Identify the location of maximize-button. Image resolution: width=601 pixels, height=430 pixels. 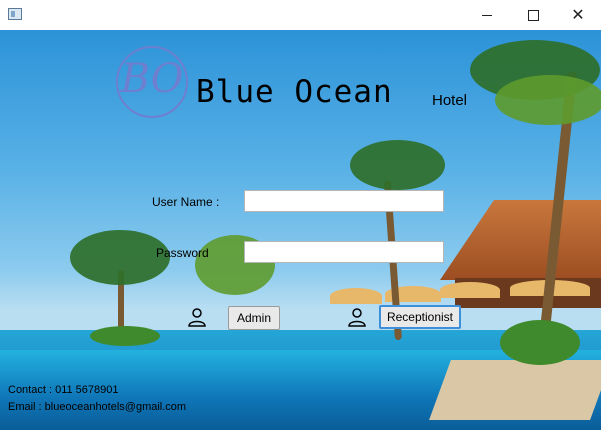
(533, 15).